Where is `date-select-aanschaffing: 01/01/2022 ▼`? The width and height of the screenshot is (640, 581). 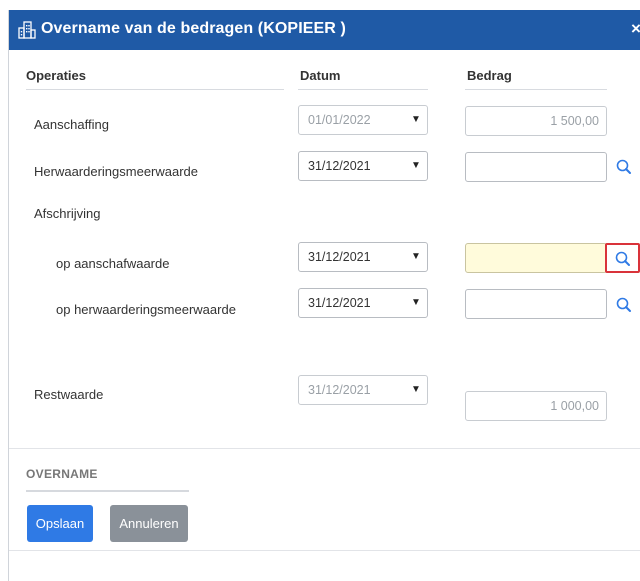
date-select-aanschaffing: 01/01/2022 ▼ is located at coordinates (363, 120).